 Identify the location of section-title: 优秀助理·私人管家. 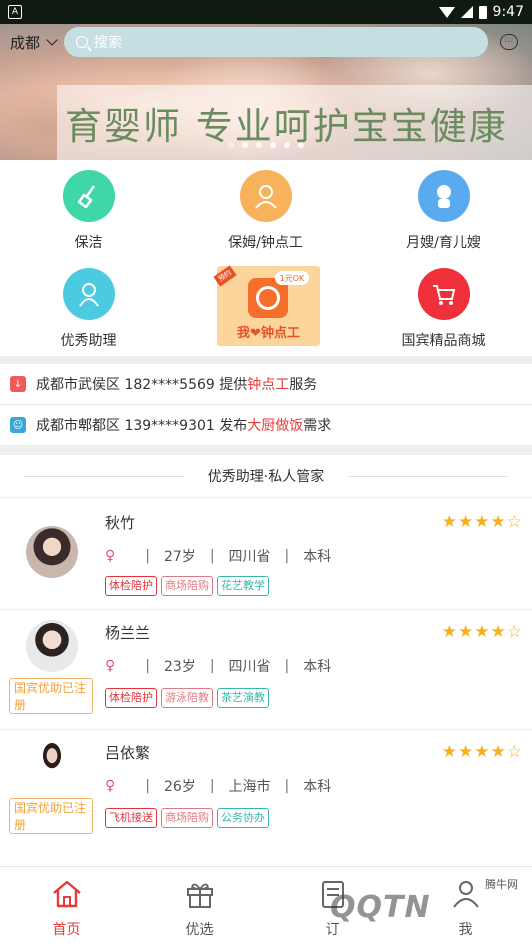
(266, 476).